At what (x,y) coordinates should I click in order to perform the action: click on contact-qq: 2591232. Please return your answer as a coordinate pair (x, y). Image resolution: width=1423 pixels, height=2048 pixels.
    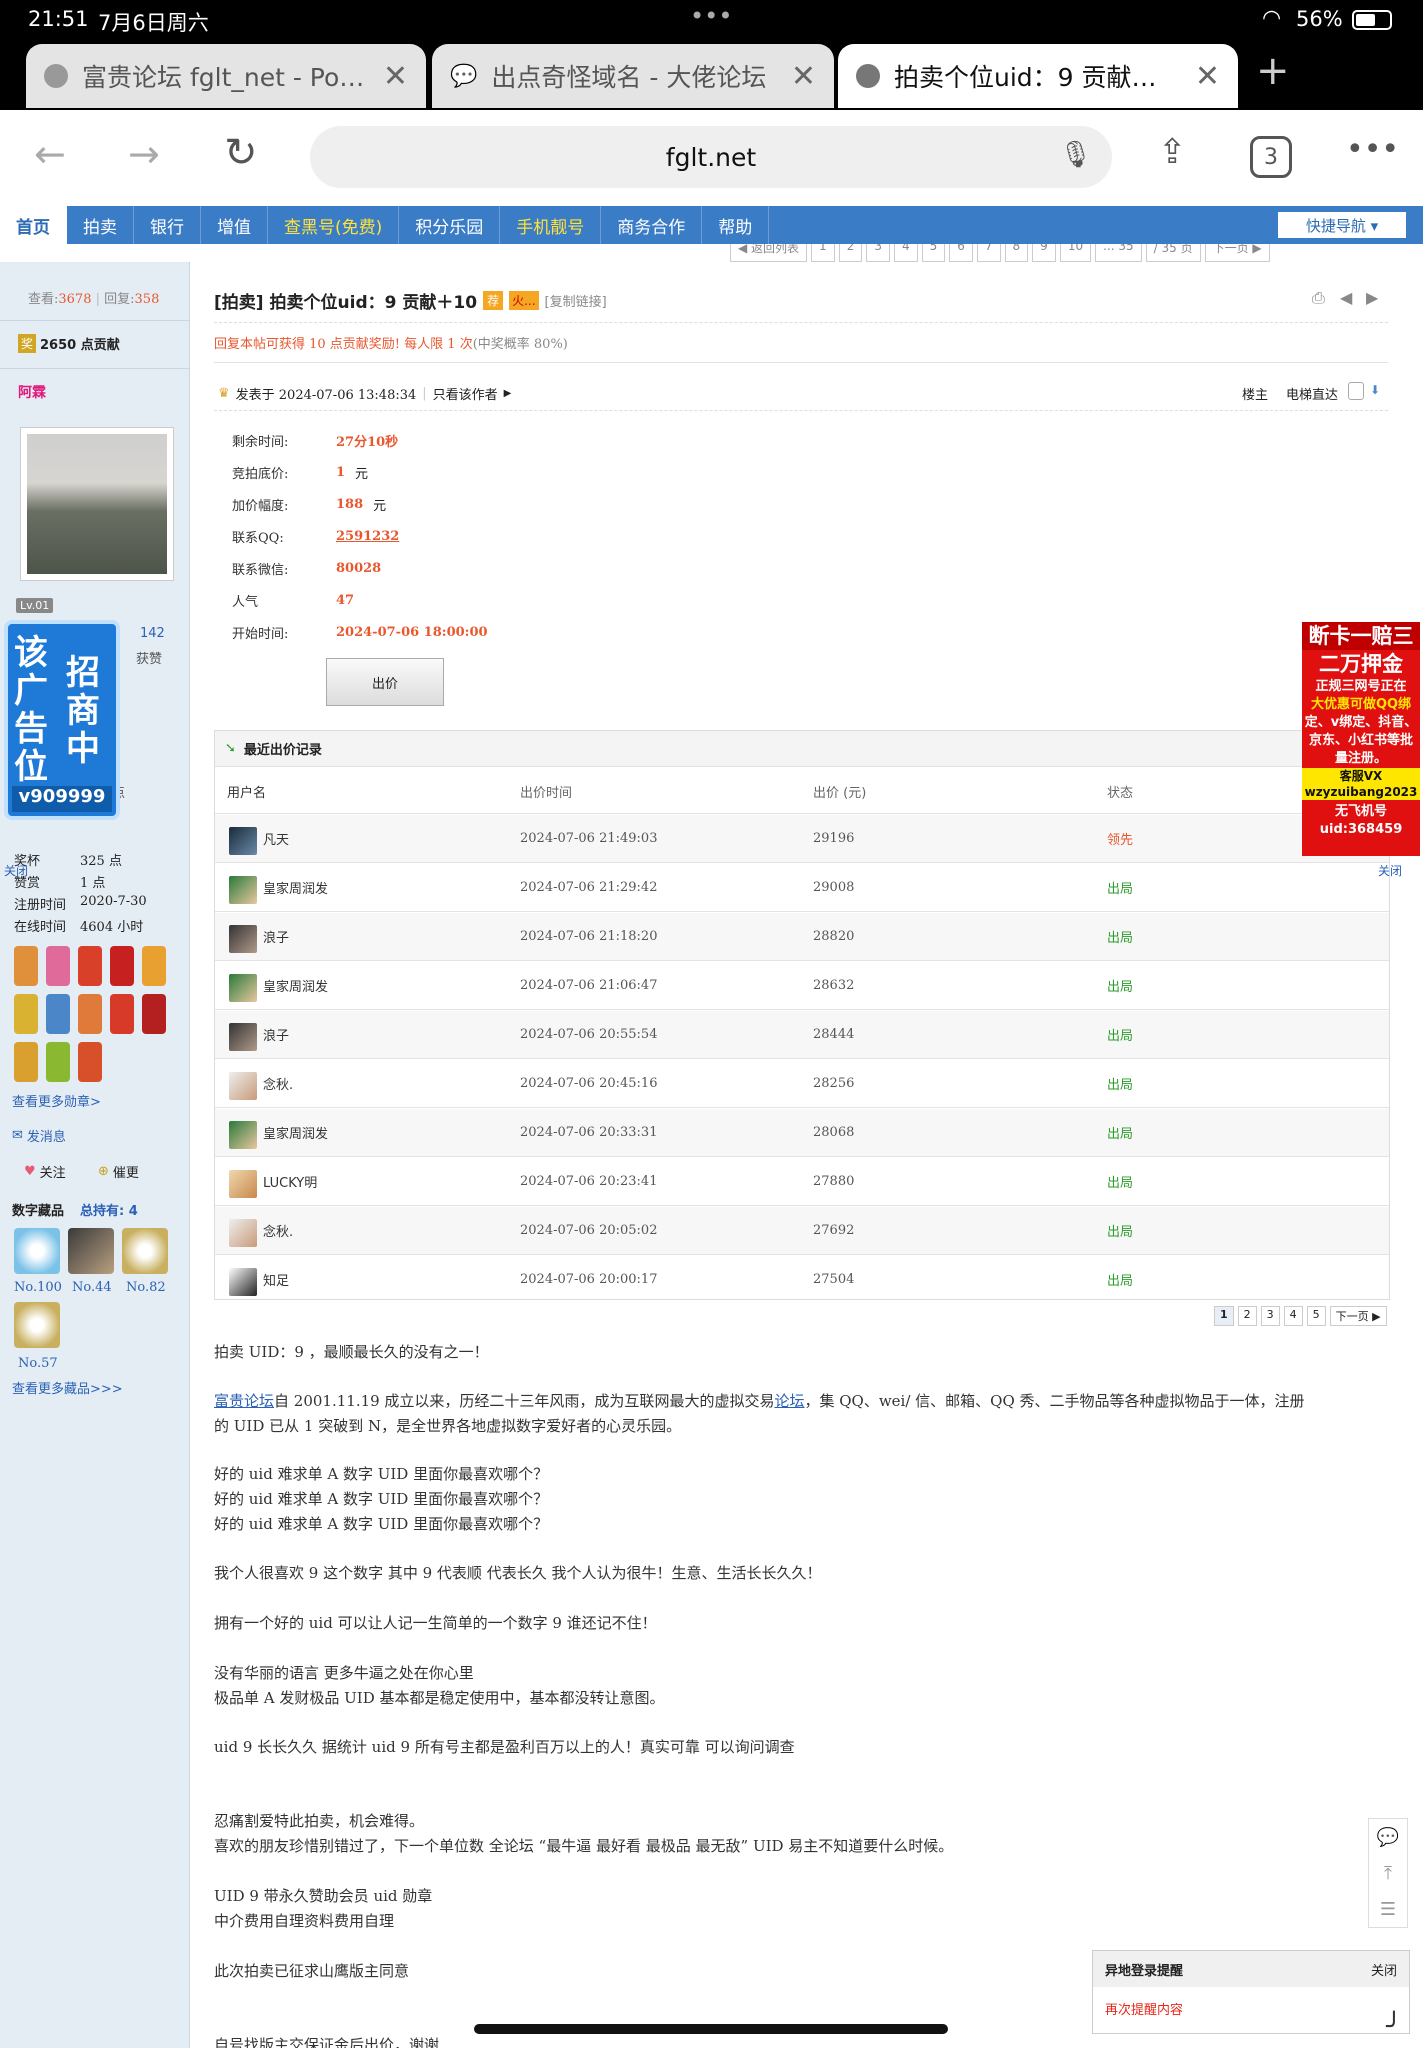
    Looking at the image, I should click on (367, 536).